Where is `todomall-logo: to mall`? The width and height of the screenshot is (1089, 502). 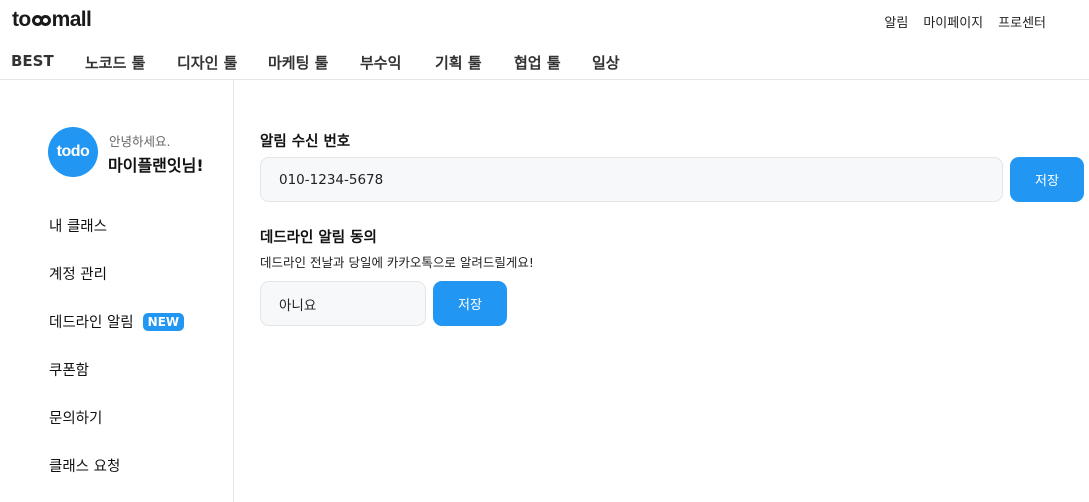 todomall-logo: to mall is located at coordinates (52, 20).